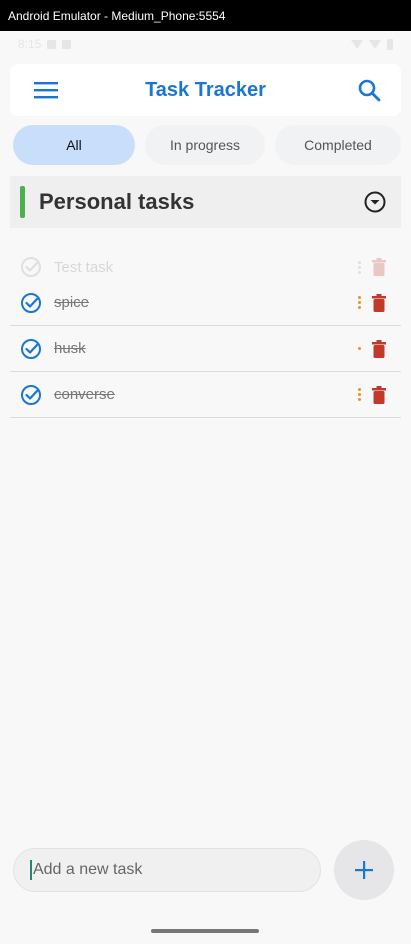 The width and height of the screenshot is (411, 944). Describe the element at coordinates (205, 44) in the screenshot. I see `status-bar: 8:15` at that location.